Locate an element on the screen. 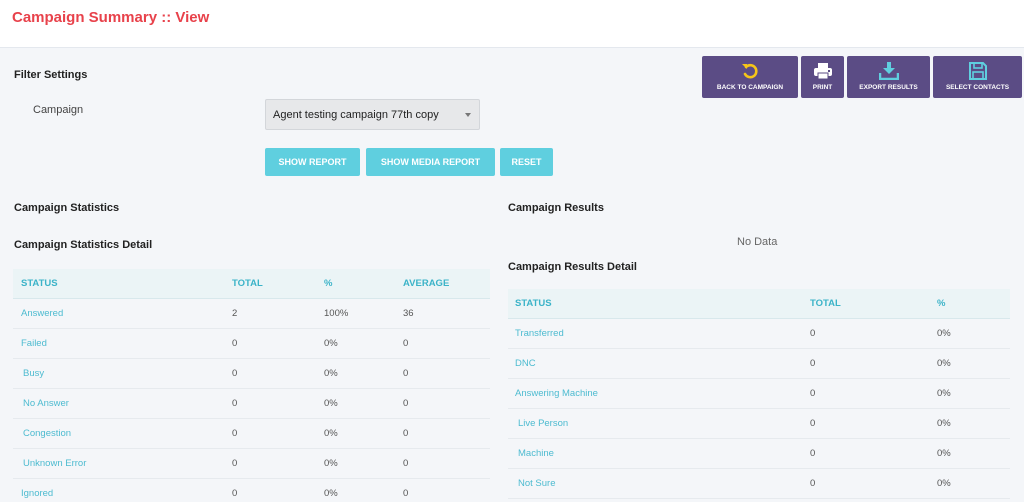 The width and height of the screenshot is (1024, 502). back-to-campaign-label: BACK TO CAMPAIGN is located at coordinates (750, 87).